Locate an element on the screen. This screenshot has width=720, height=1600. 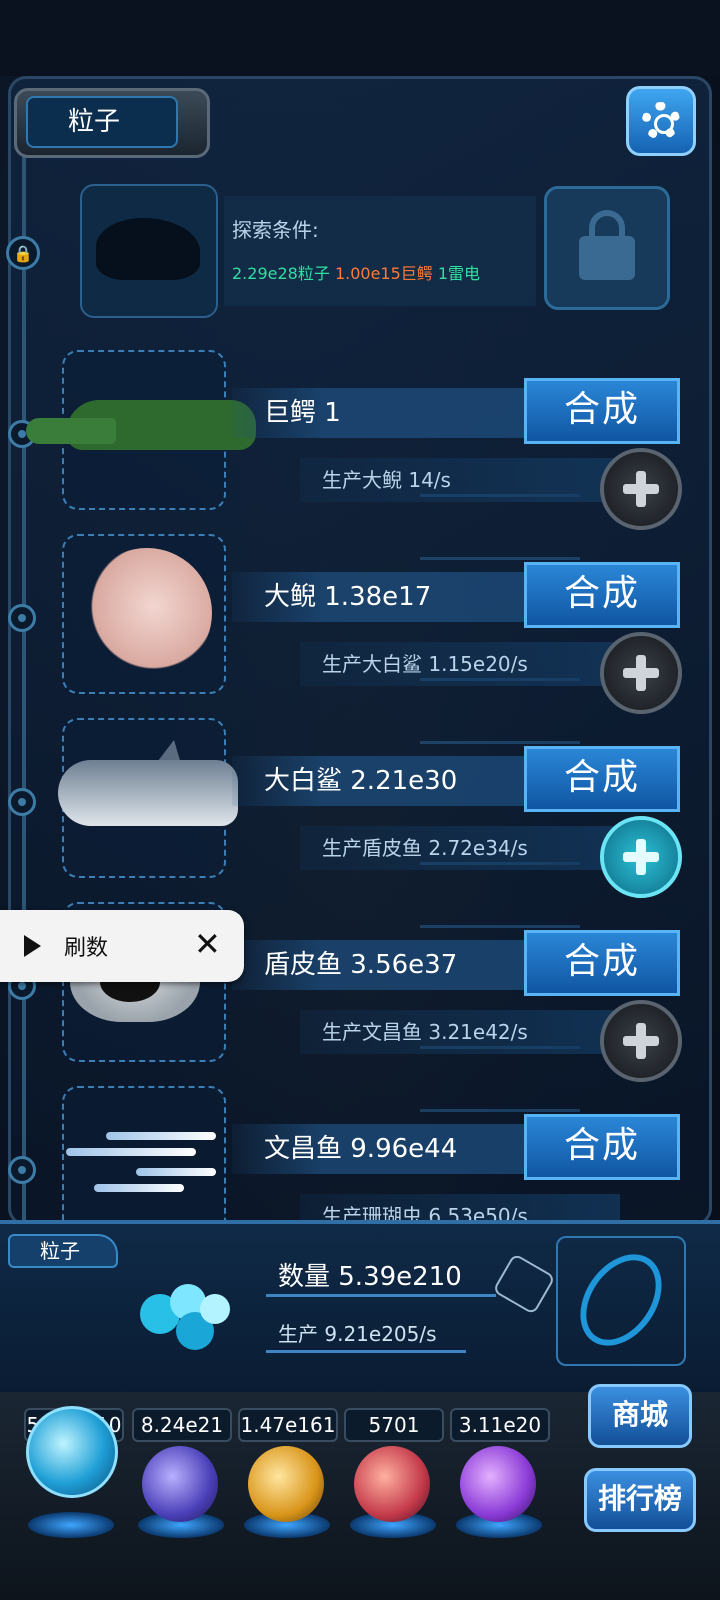
merge-button-salamander: 合成 is located at coordinates (602, 595).